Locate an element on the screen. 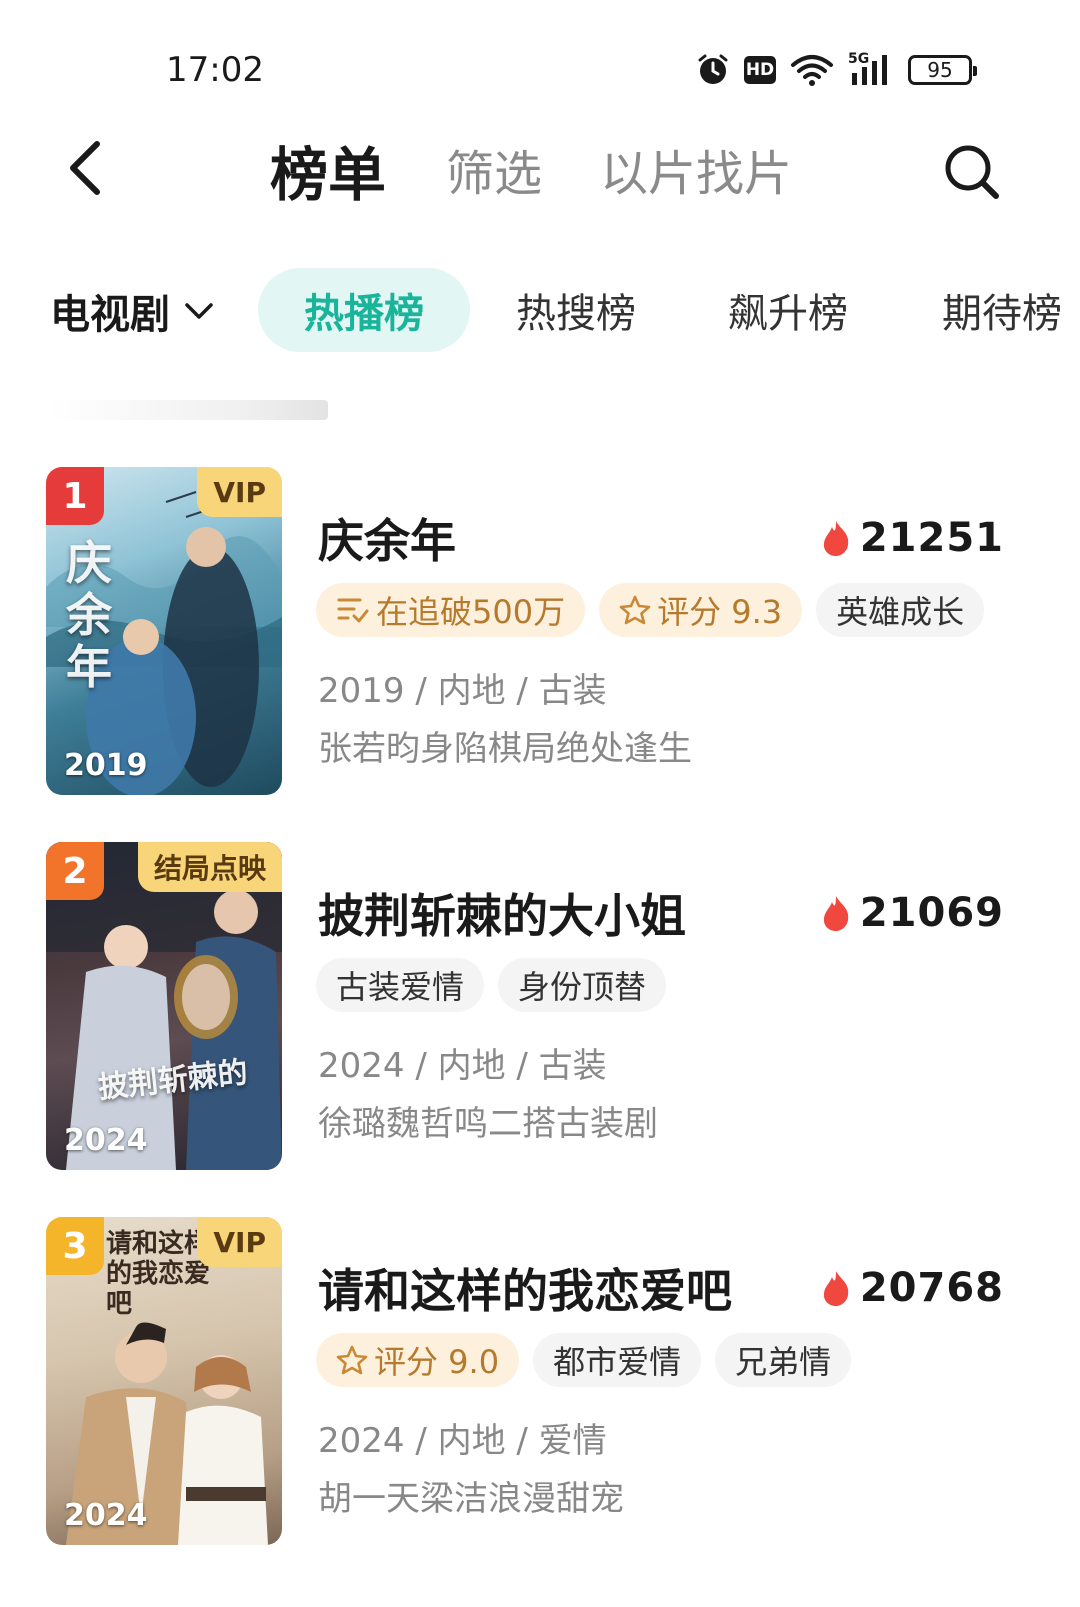  tag-list: 评分 9.0 都市爱情 兄弟情 is located at coordinates (584, 1360).